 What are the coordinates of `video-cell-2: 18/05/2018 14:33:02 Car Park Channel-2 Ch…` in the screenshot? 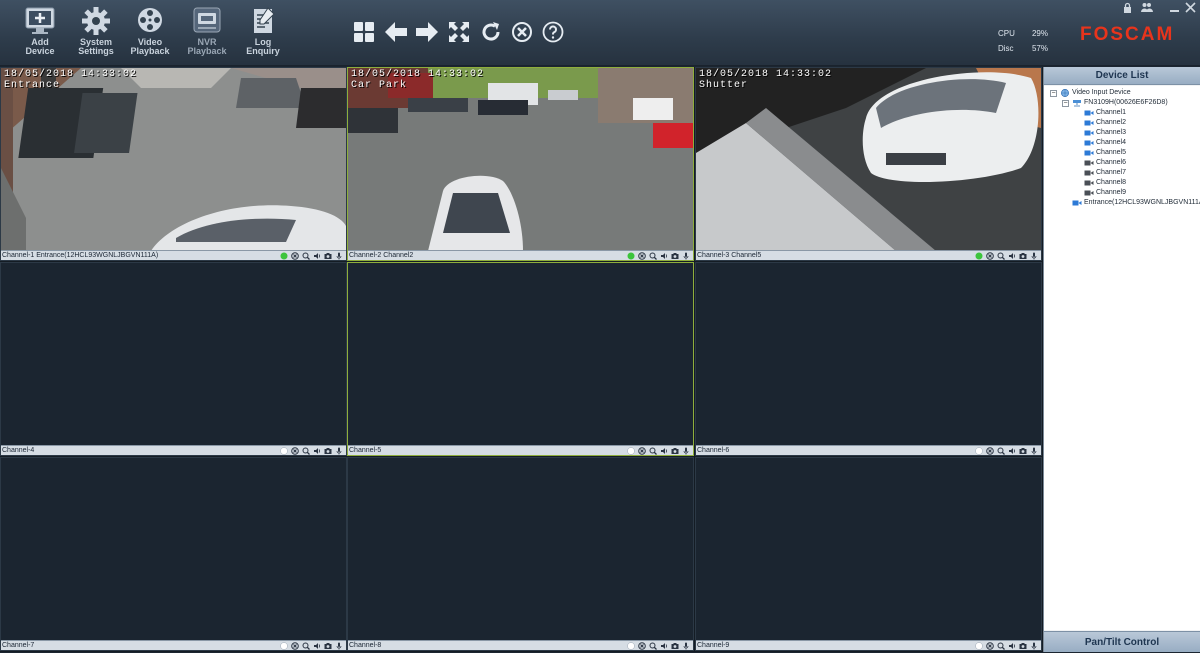 It's located at (520, 164).